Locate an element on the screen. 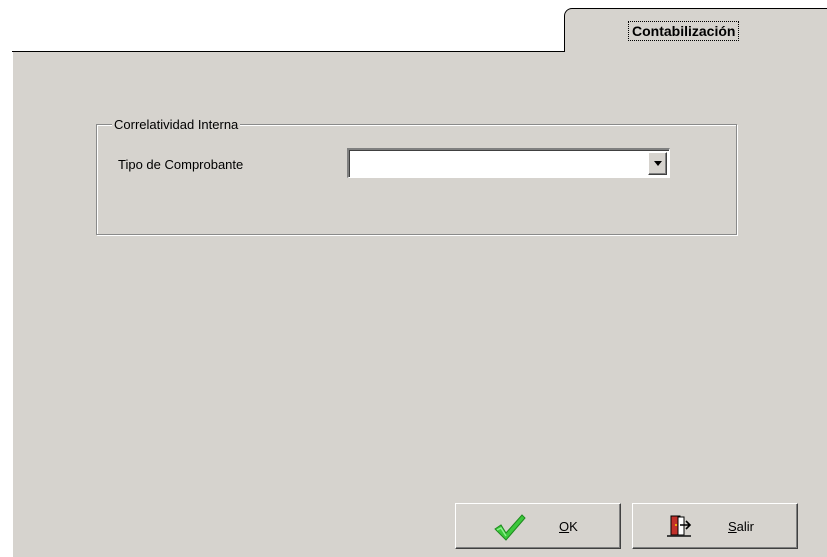 The width and height of the screenshot is (827, 557). ok-button: OK is located at coordinates (538, 526).